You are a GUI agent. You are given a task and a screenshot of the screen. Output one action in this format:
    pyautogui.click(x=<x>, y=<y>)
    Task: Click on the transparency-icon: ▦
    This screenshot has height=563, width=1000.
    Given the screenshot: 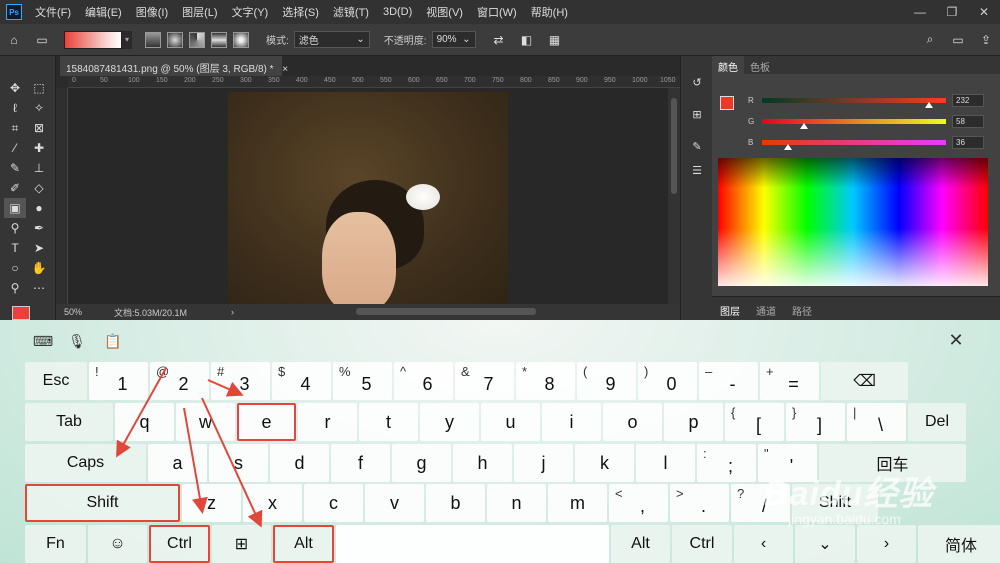 What is the action you would take?
    pyautogui.click(x=555, y=40)
    